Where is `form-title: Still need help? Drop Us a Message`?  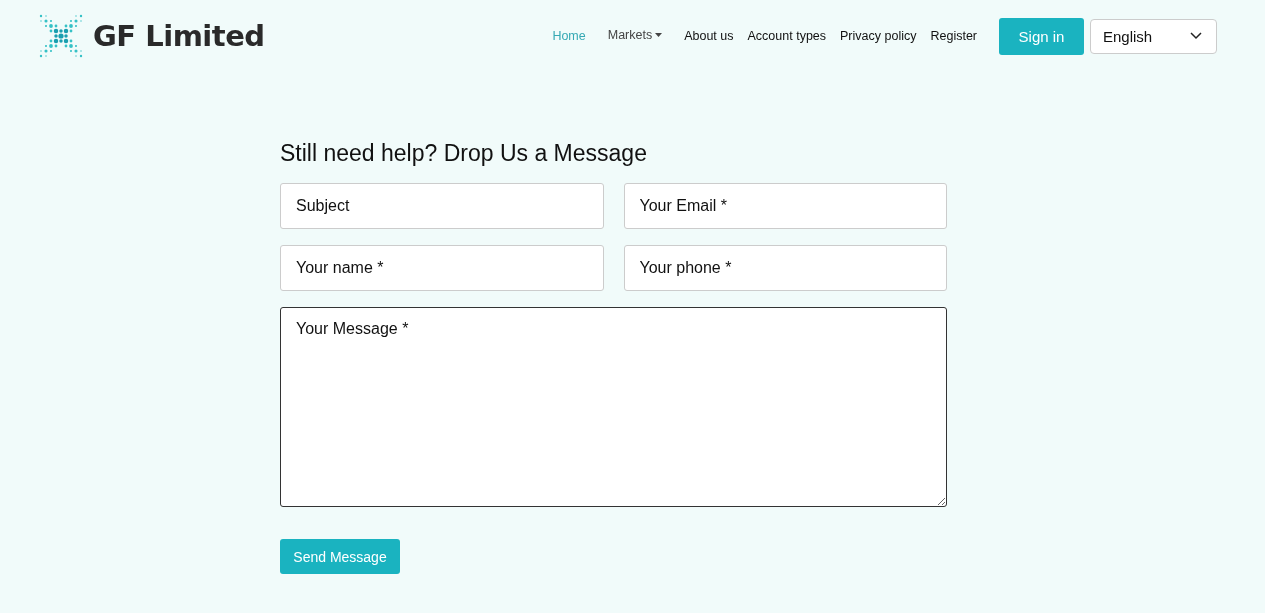
form-title: Still need help? Drop Us a Message is located at coordinates (464, 153).